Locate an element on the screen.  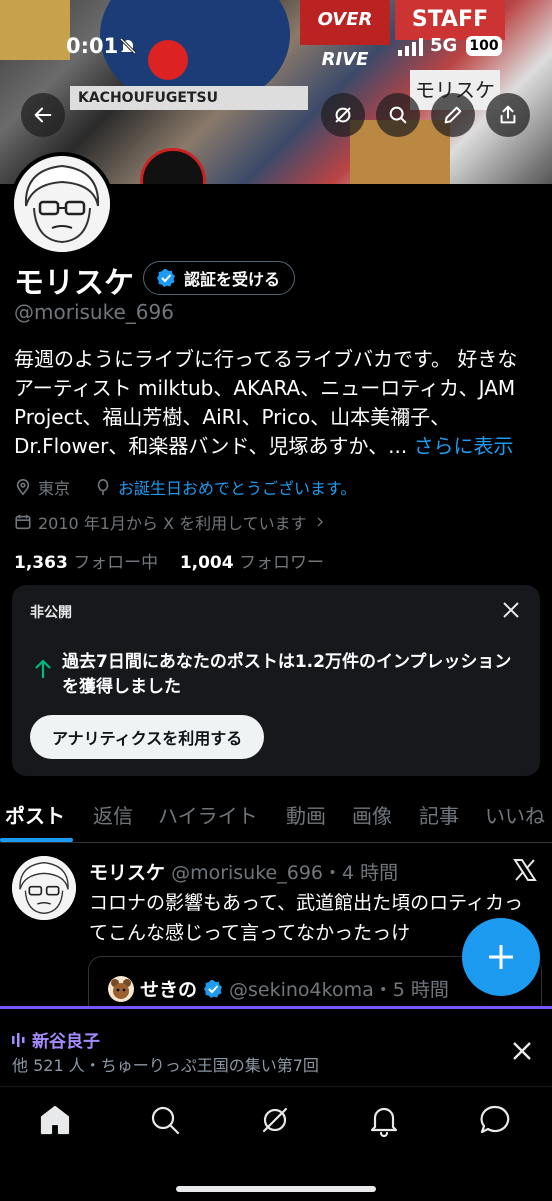
space-title: 新谷良子 is located at coordinates (56, 1039).